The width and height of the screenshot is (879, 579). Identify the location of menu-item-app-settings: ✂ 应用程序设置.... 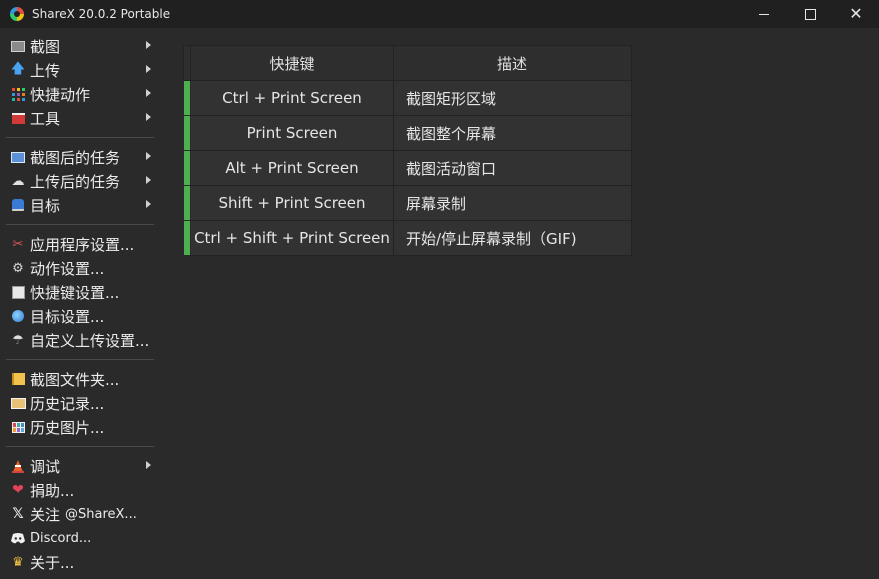
(81, 244).